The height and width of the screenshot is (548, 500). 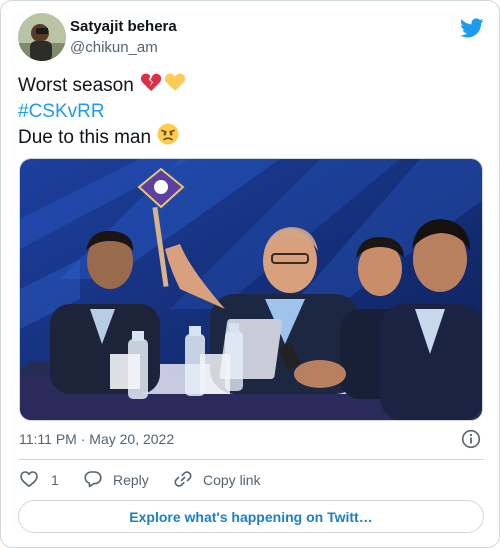 I want to click on tweet-line-3: Due to this man, so click(x=85, y=137).